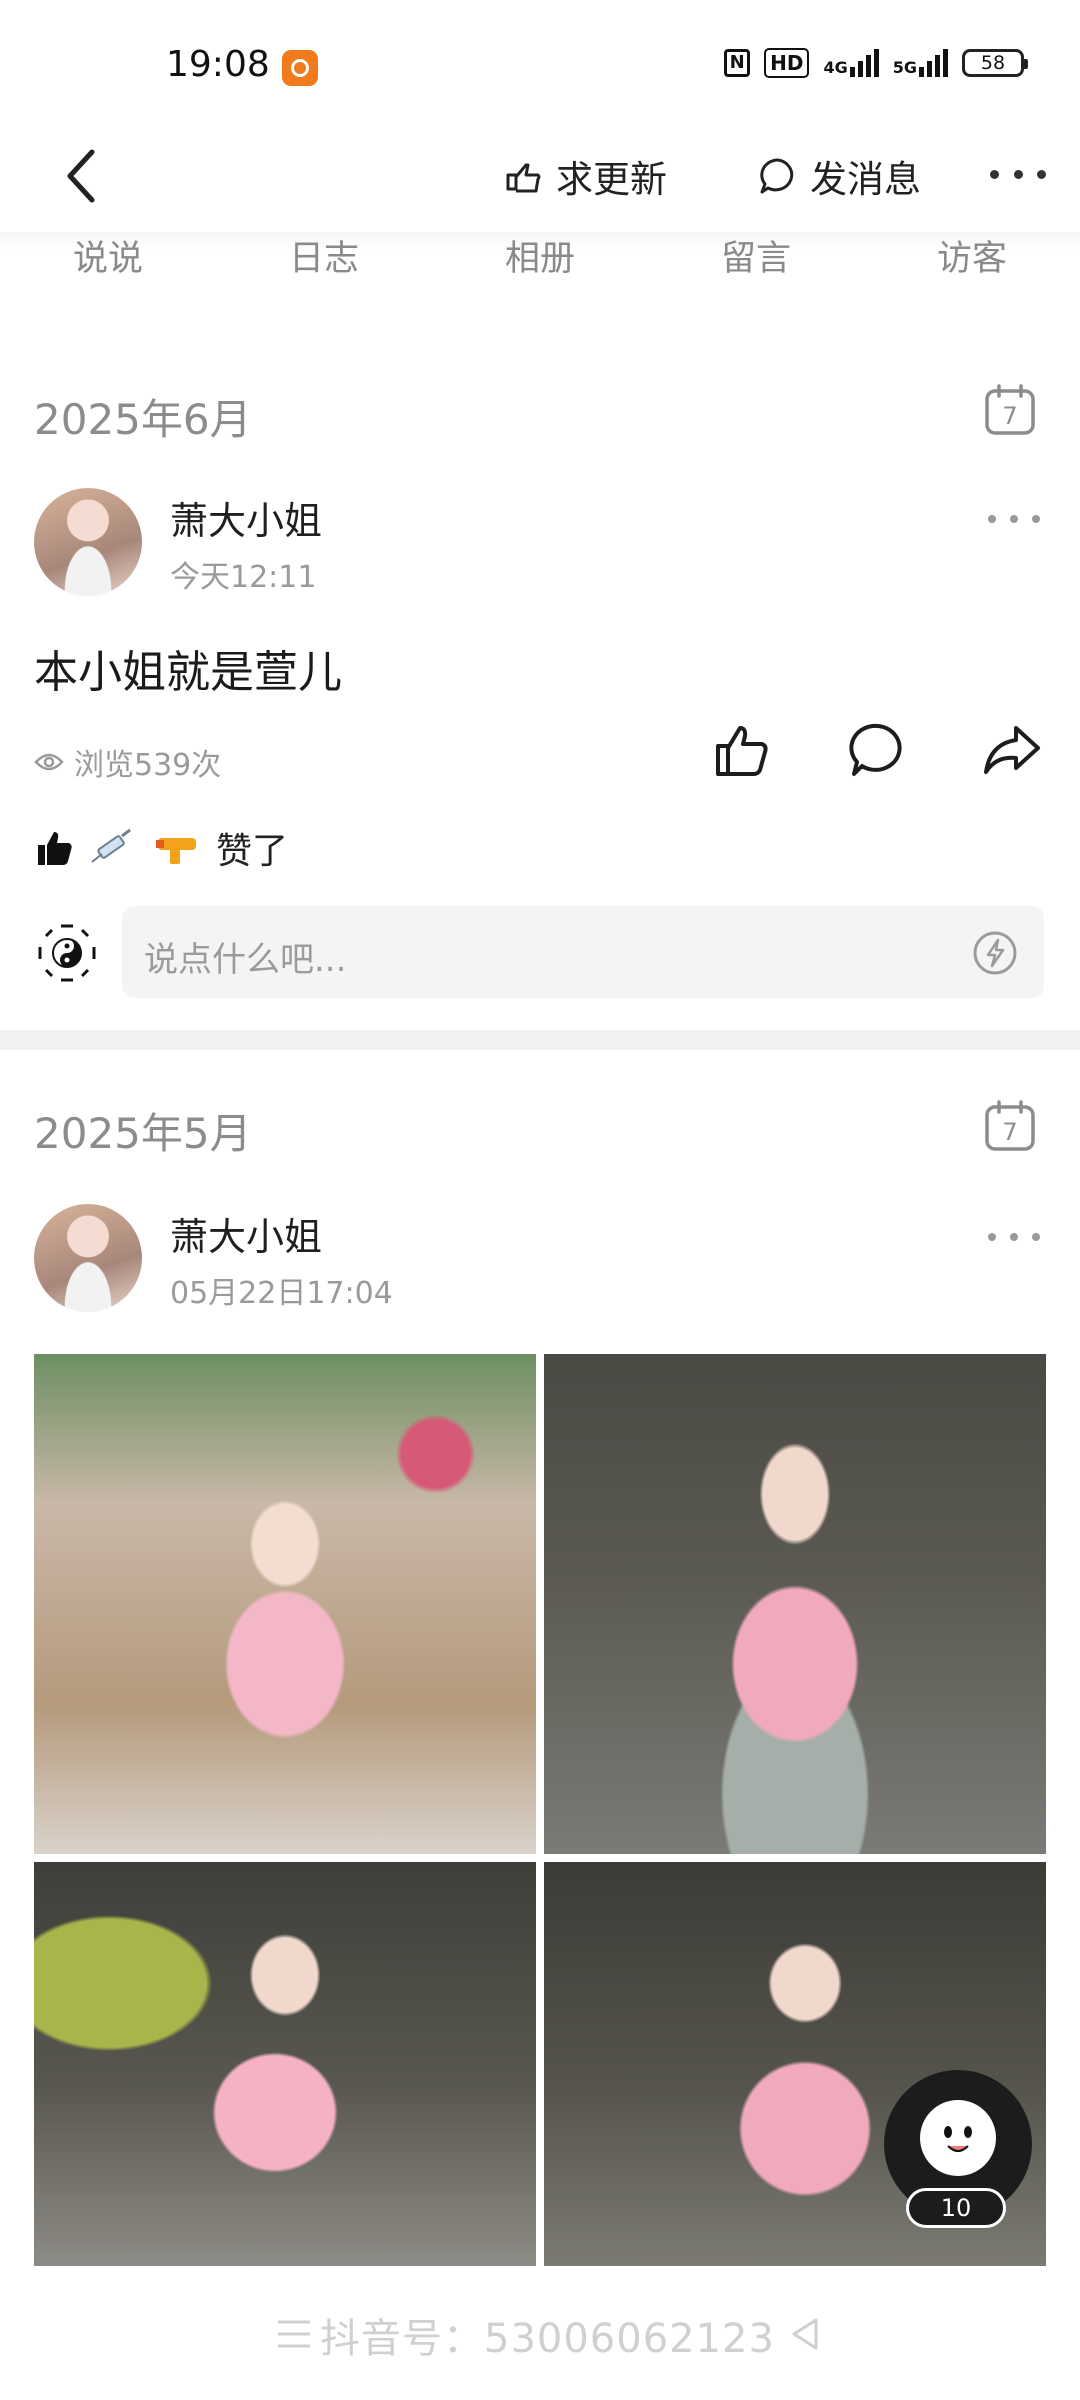 Image resolution: width=1080 pixels, height=2400 pixels. I want to click on status-icons: N HD 4G 5G 58, so click(876, 63).